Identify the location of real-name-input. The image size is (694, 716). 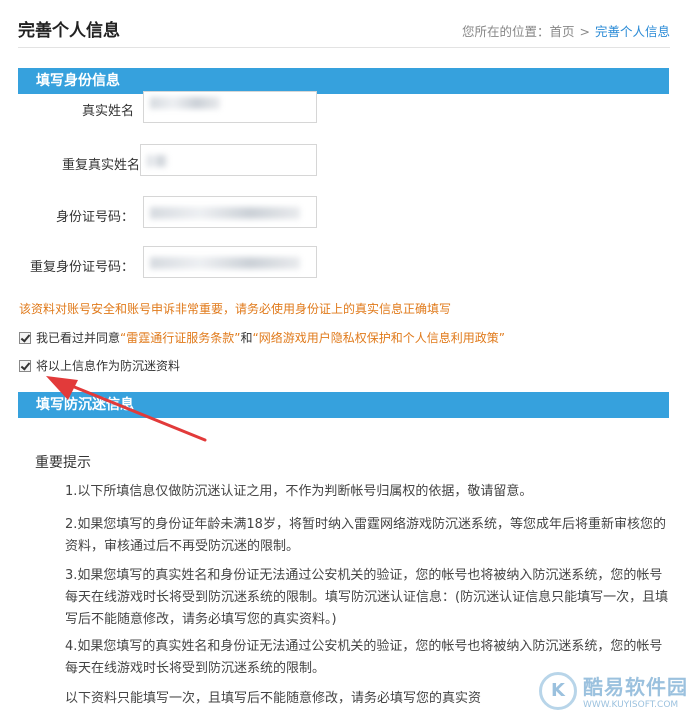
(230, 107).